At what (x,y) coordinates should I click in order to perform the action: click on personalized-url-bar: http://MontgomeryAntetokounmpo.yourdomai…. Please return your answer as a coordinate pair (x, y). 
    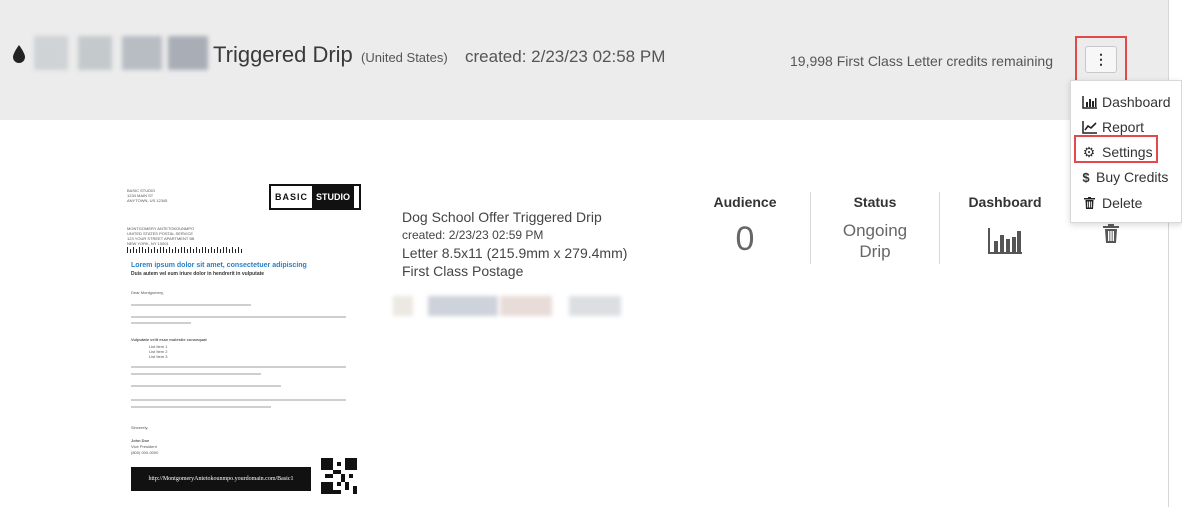
    Looking at the image, I should click on (221, 479).